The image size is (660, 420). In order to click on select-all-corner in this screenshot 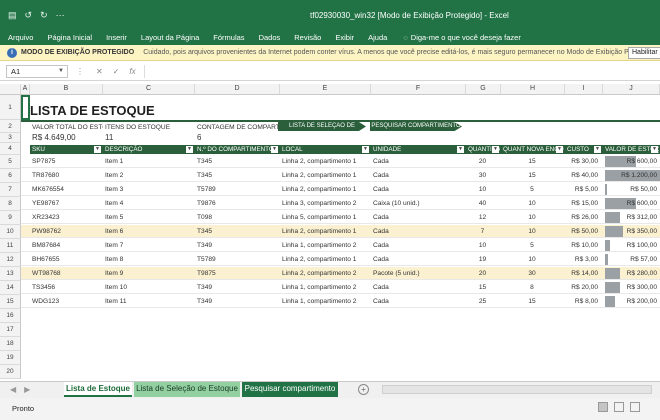, I will do `click(10, 89)`.